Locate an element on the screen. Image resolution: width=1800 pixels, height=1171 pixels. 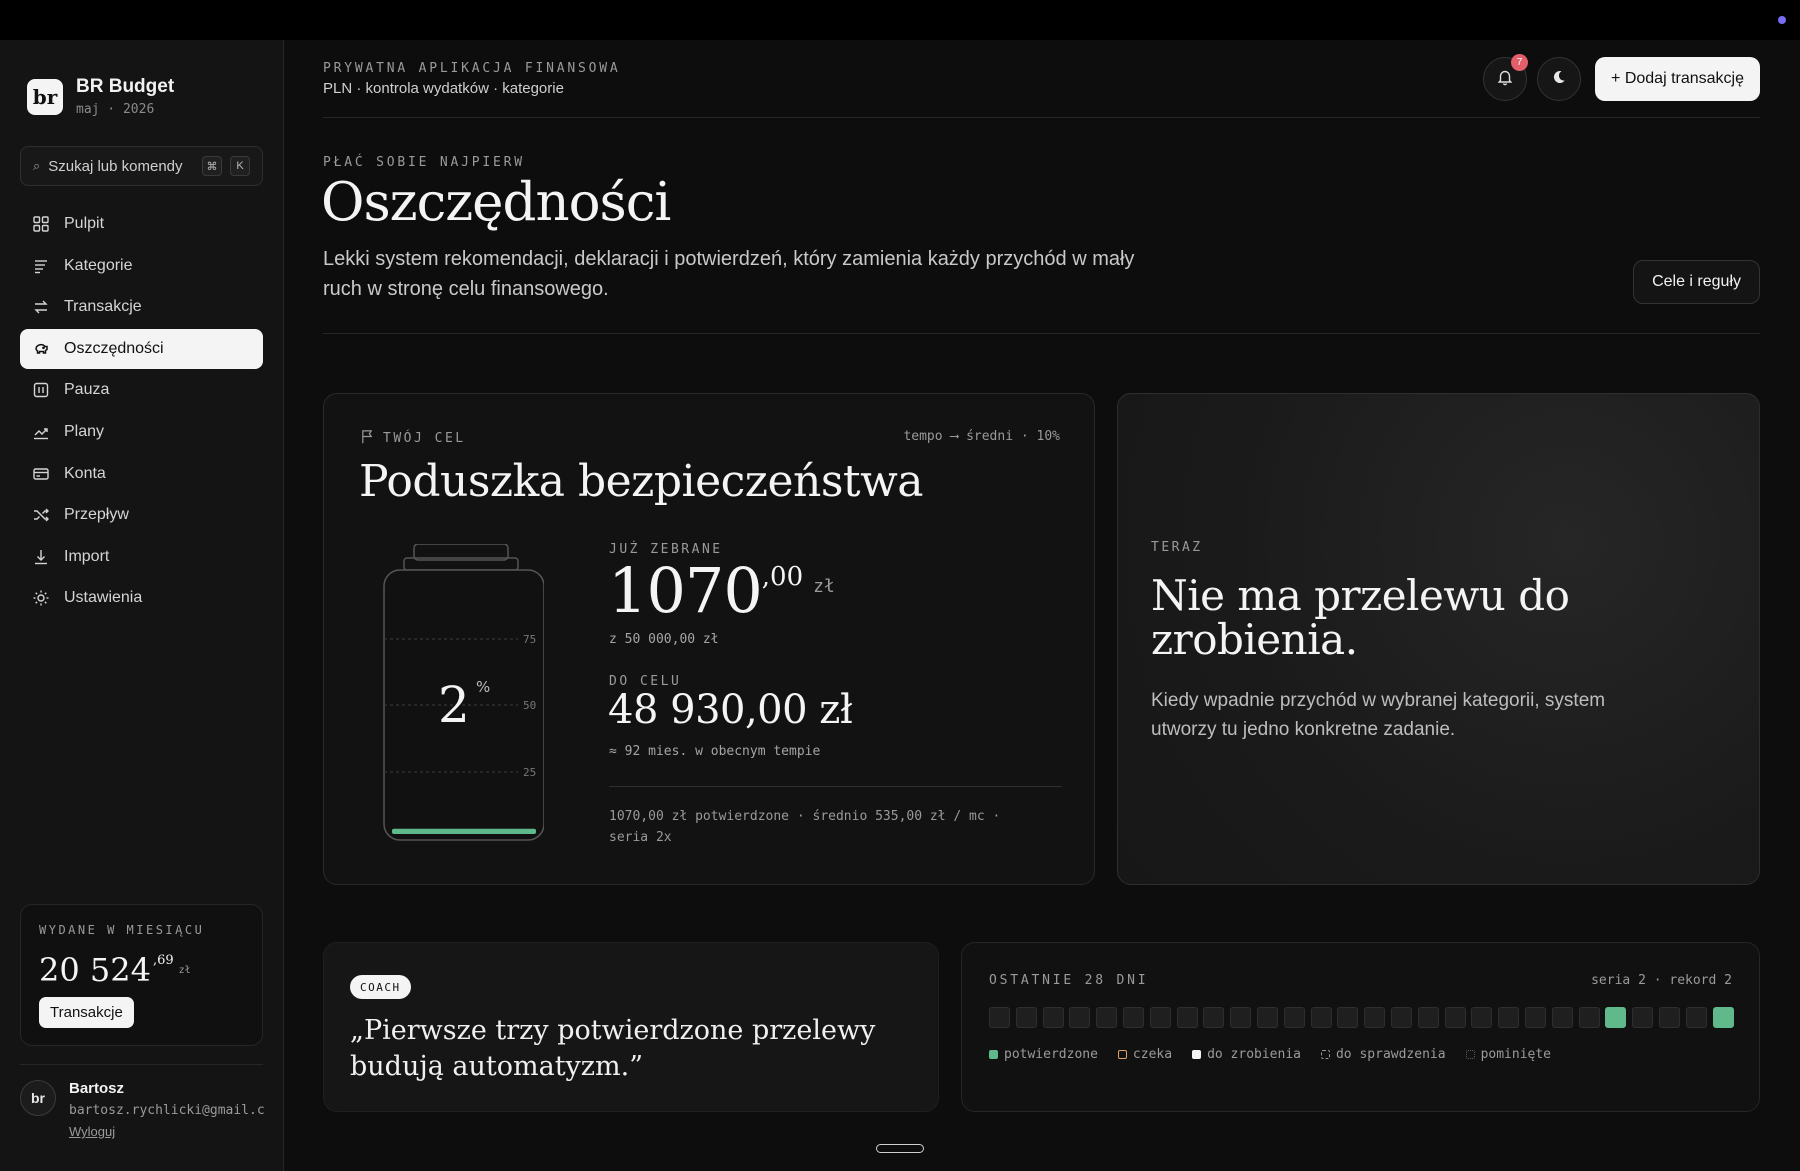
window-top-bar is located at coordinates (900, 20).